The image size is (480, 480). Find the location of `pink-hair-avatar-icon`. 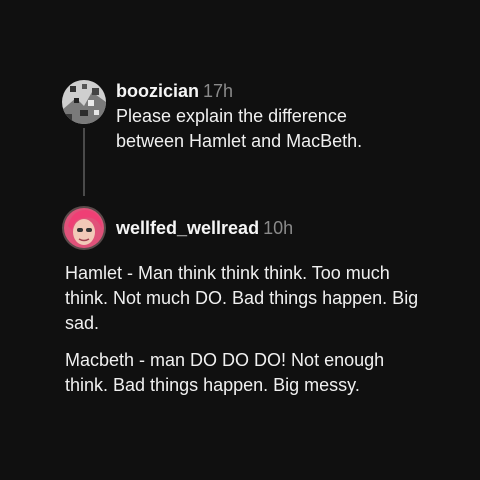

pink-hair-avatar-icon is located at coordinates (84, 228).